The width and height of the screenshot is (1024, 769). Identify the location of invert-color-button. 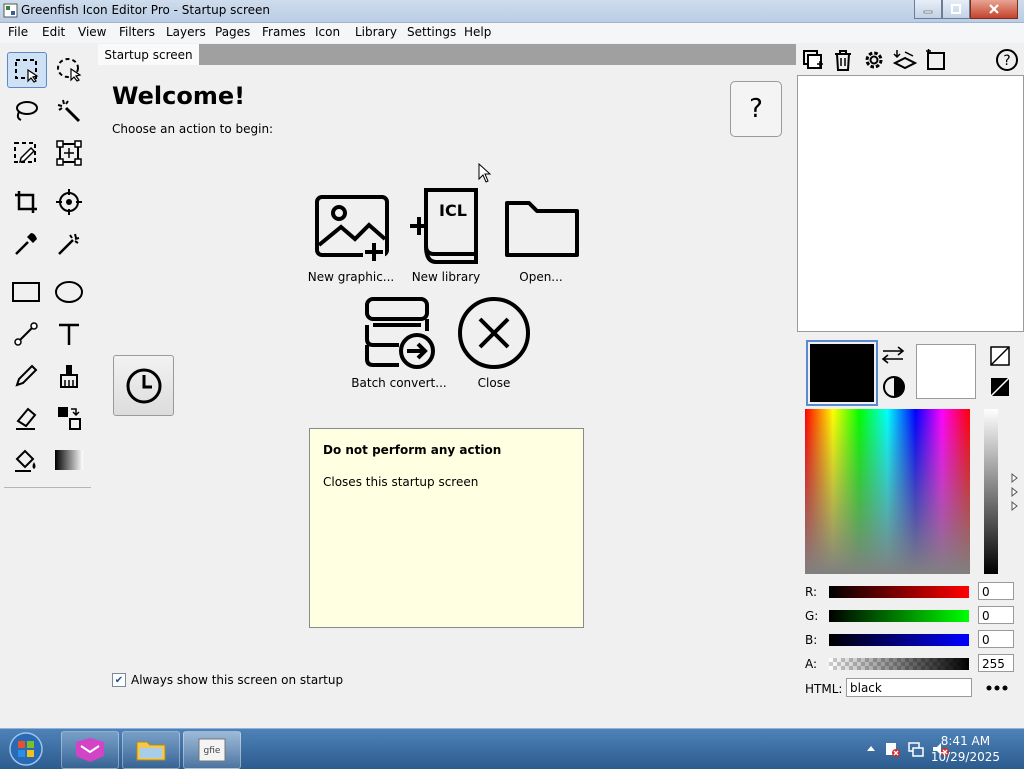
(894, 387).